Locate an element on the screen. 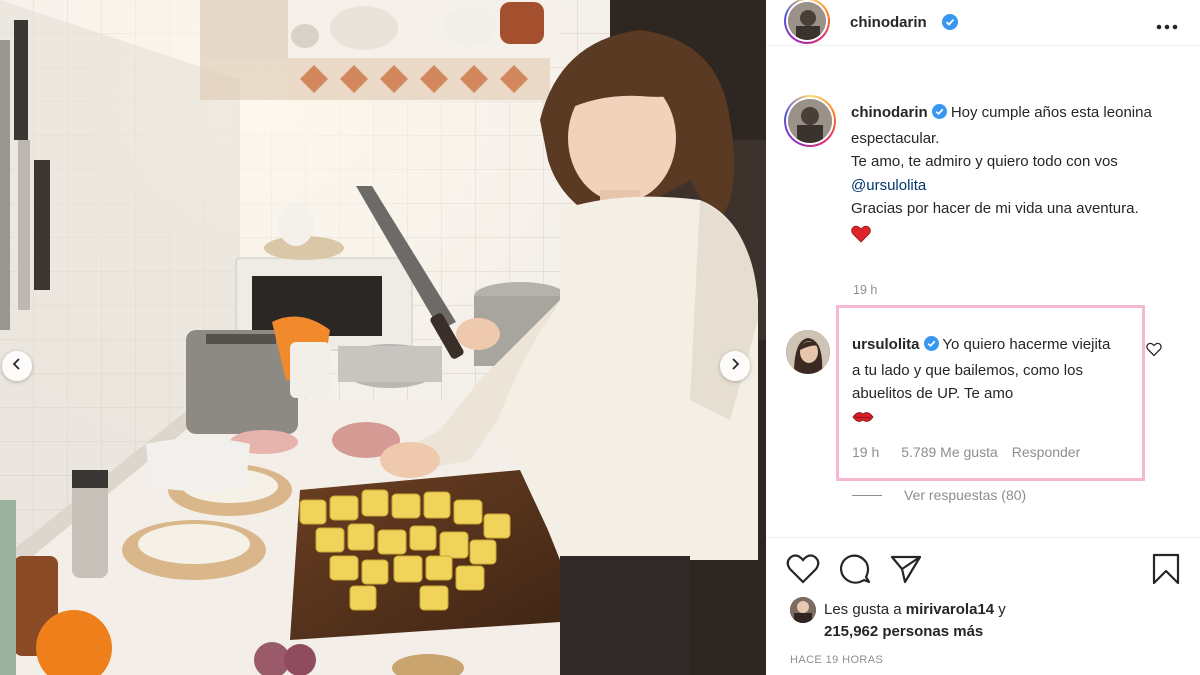 The height and width of the screenshot is (675, 1200). caption-mention-link: @ursulolita is located at coordinates (888, 185).